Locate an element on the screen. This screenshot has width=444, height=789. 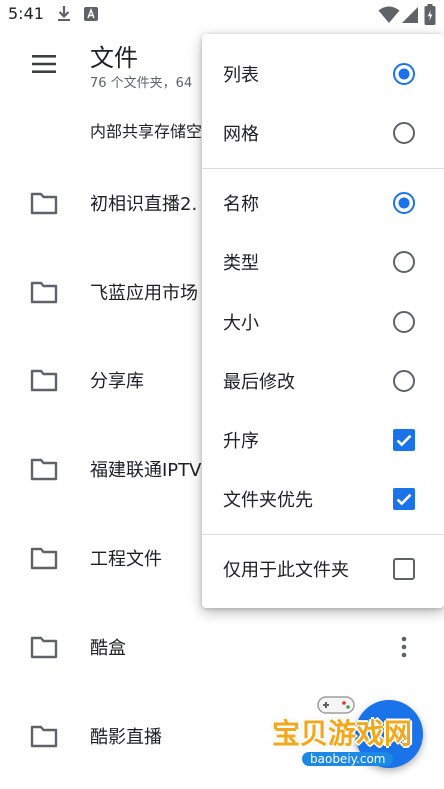
a-letter-icon is located at coordinates (91, 14).